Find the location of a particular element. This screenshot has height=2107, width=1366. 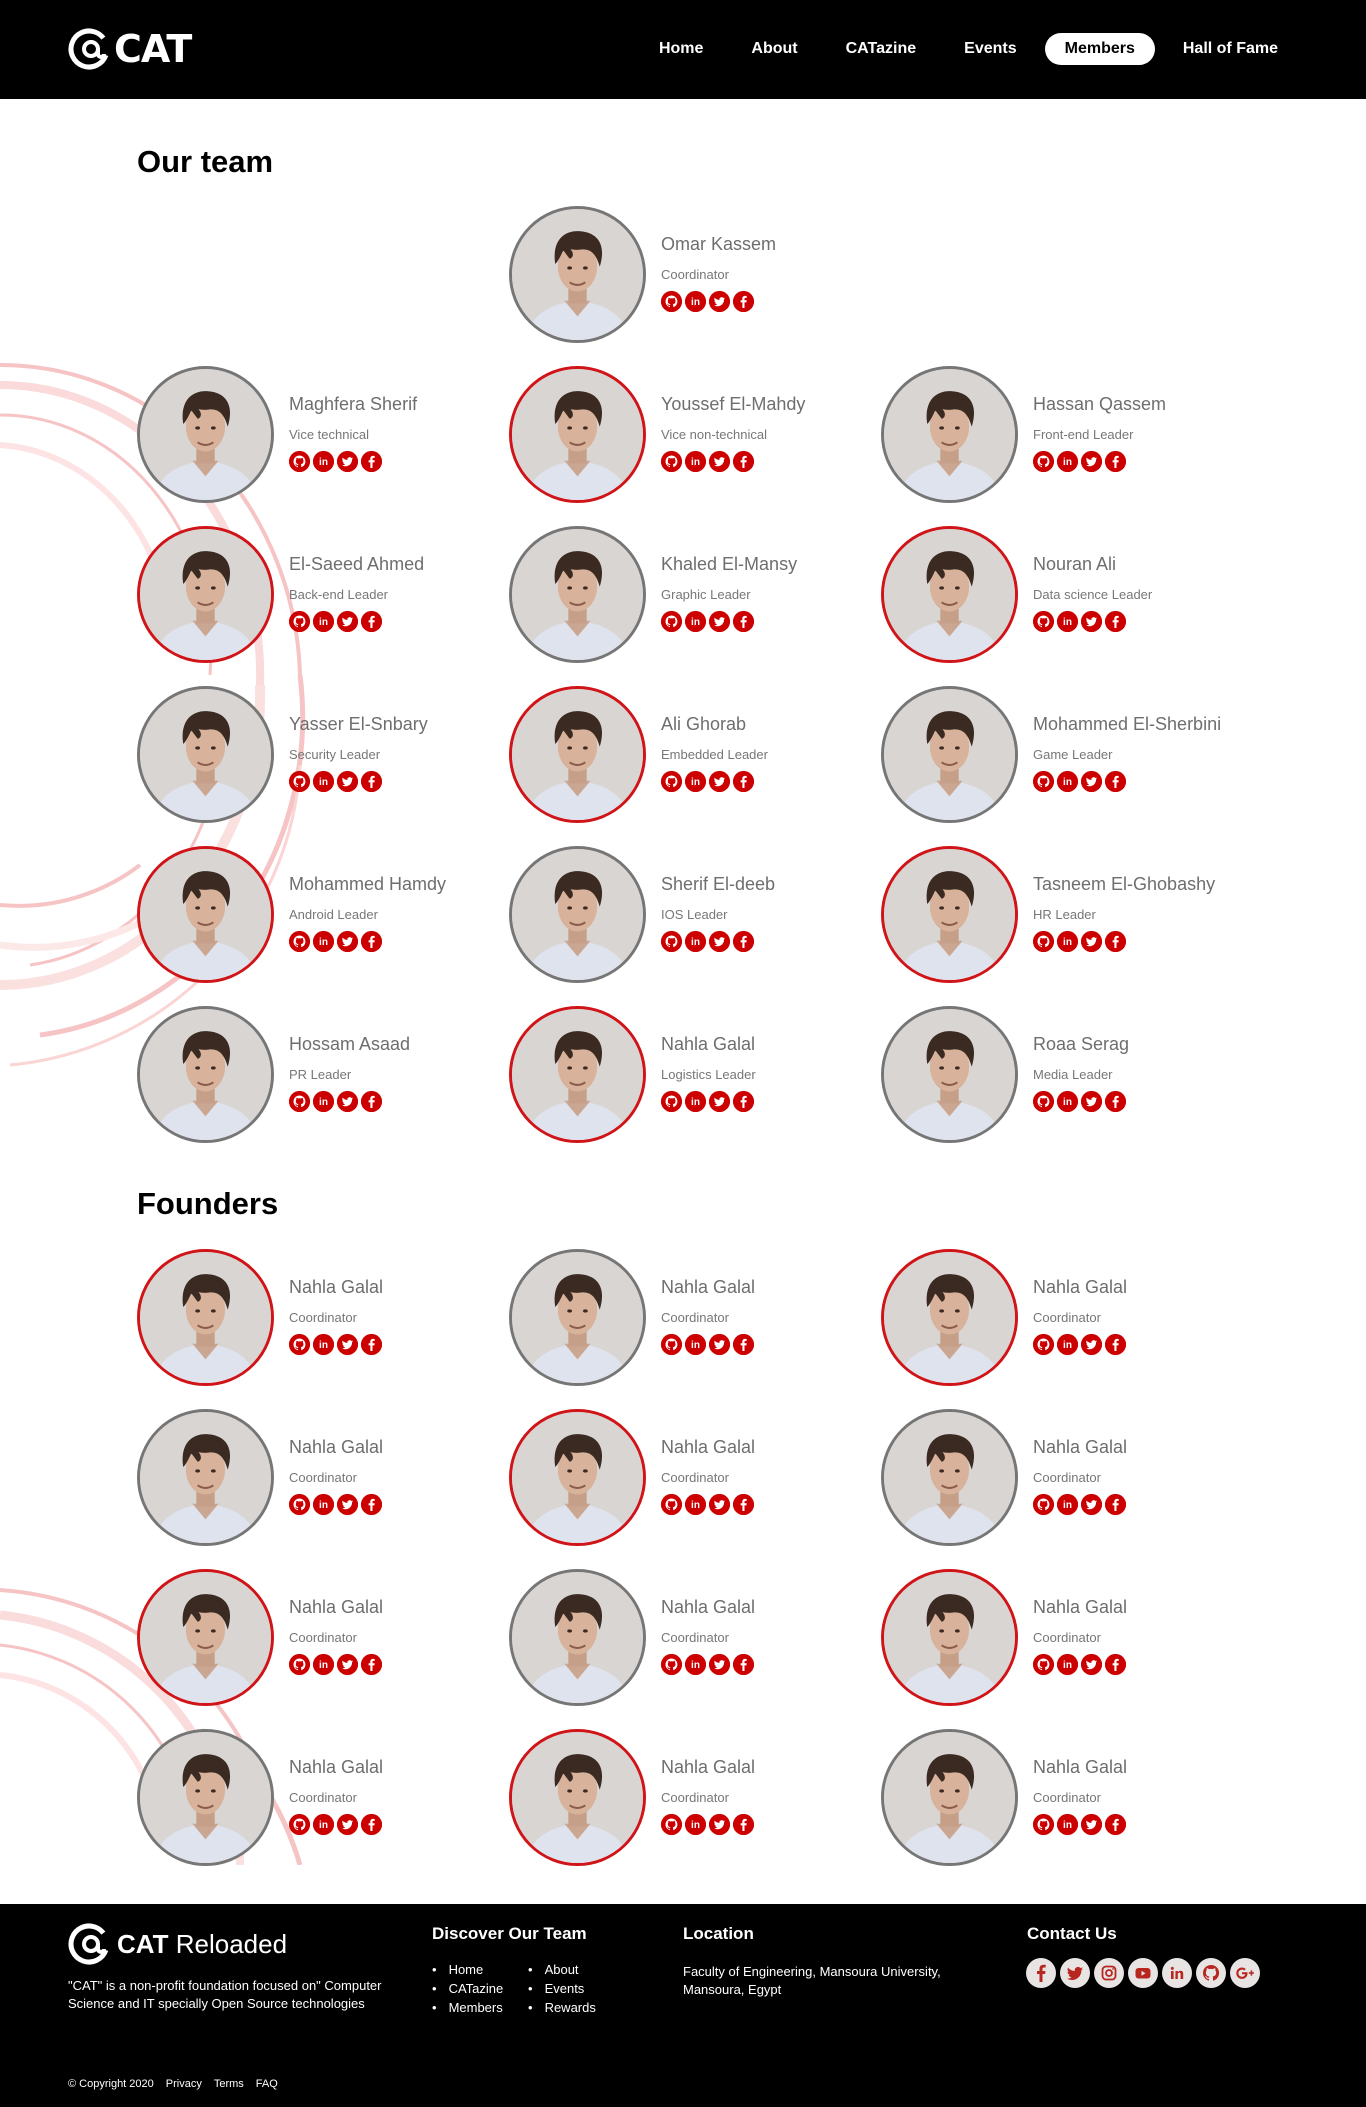

nav-about: About is located at coordinates (774, 49).